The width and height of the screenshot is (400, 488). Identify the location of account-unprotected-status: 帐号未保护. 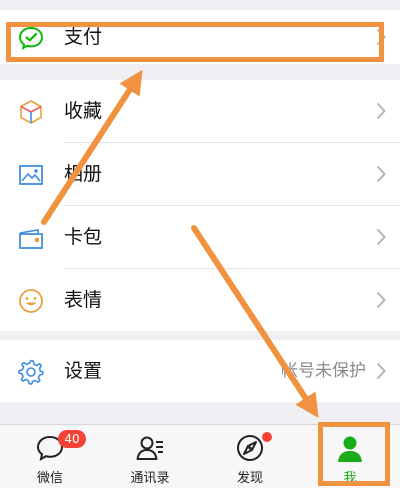
(323, 371).